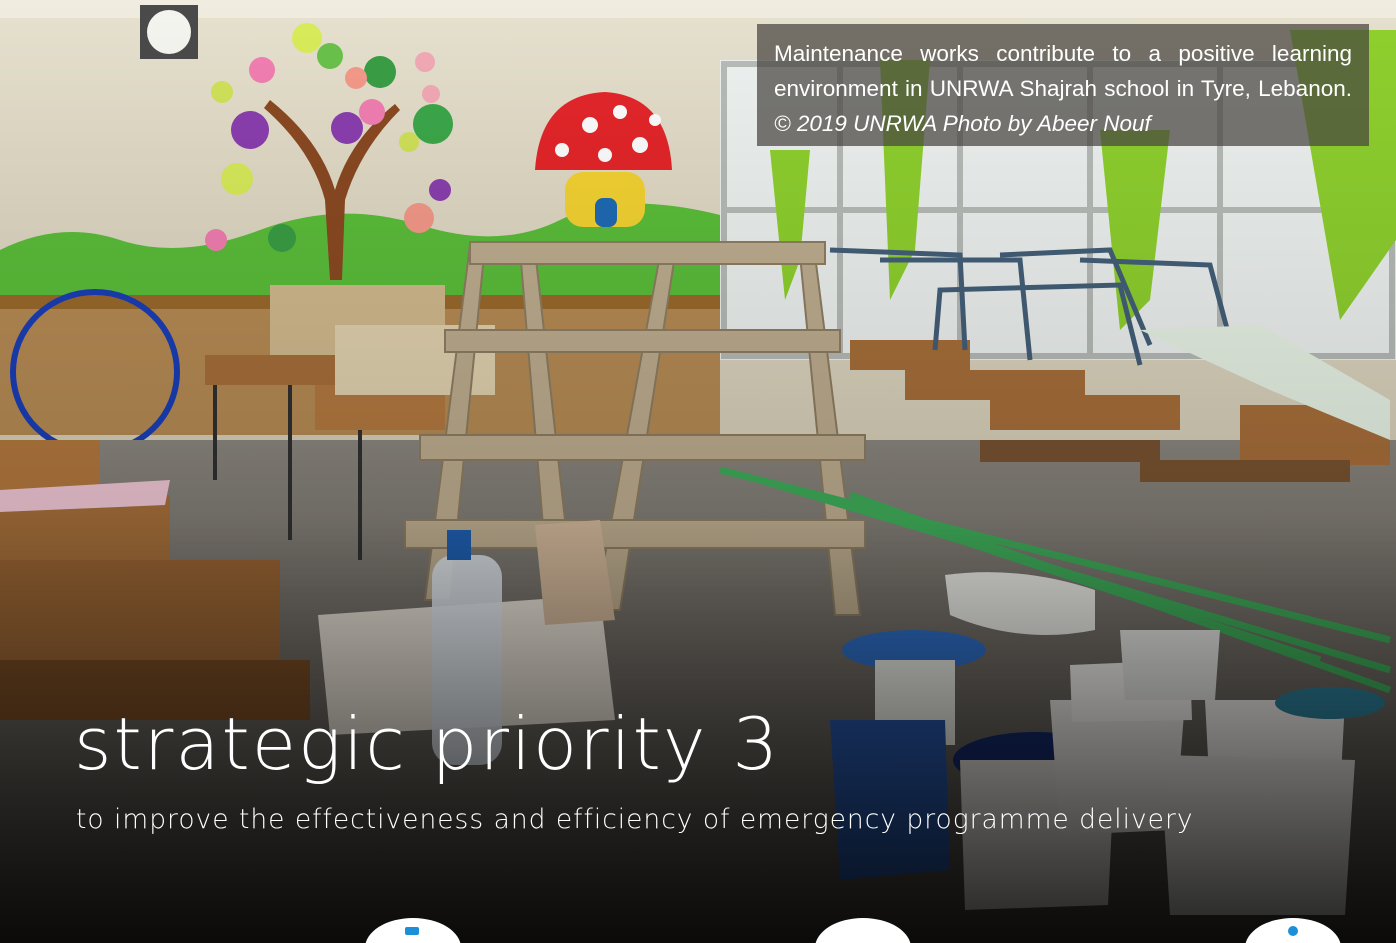 This screenshot has height=943, width=1396. I want to click on info-icon-dot, so click(1293, 931).